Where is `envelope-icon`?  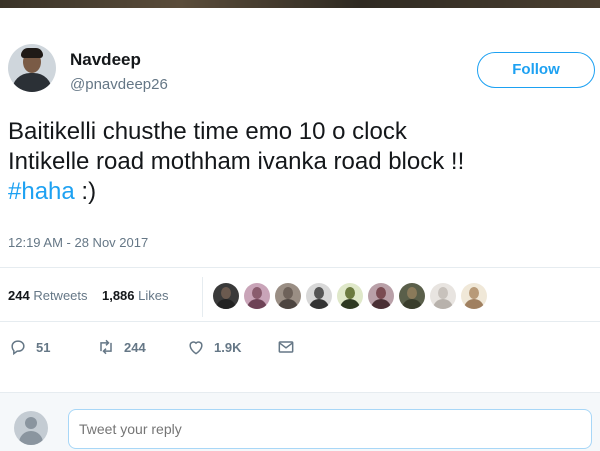
envelope-icon is located at coordinates (286, 347).